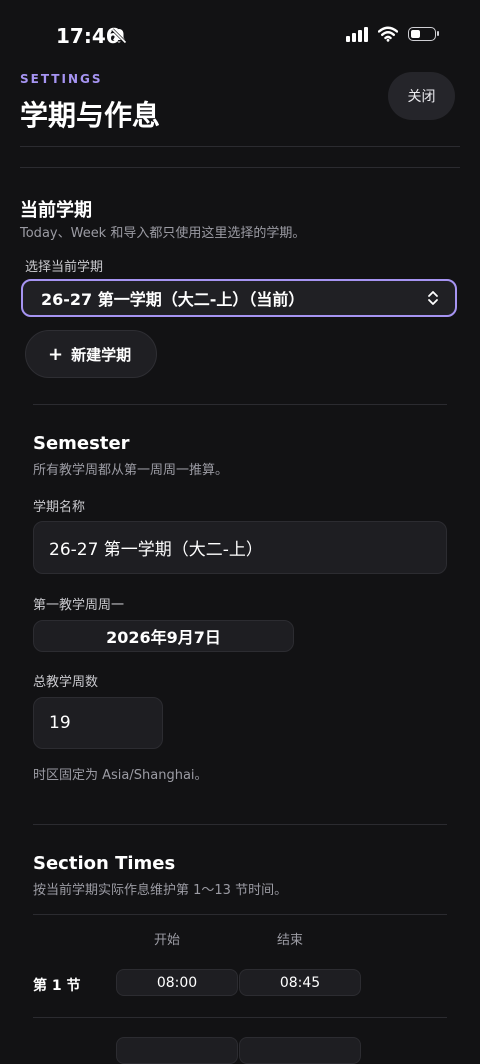  What do you see at coordinates (300, 1050) in the screenshot?
I see `section-end-time-partial` at bounding box center [300, 1050].